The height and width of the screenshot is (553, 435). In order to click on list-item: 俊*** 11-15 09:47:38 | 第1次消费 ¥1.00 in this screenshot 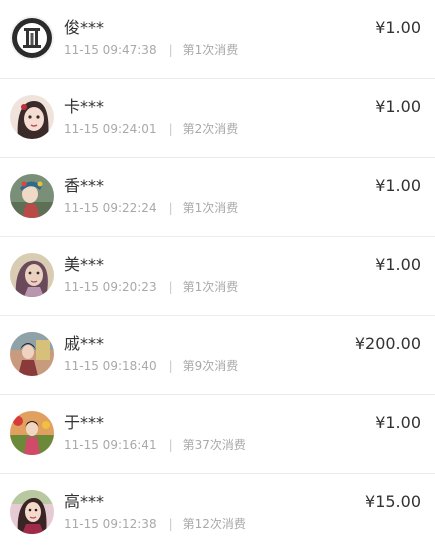, I will do `click(217, 39)`.